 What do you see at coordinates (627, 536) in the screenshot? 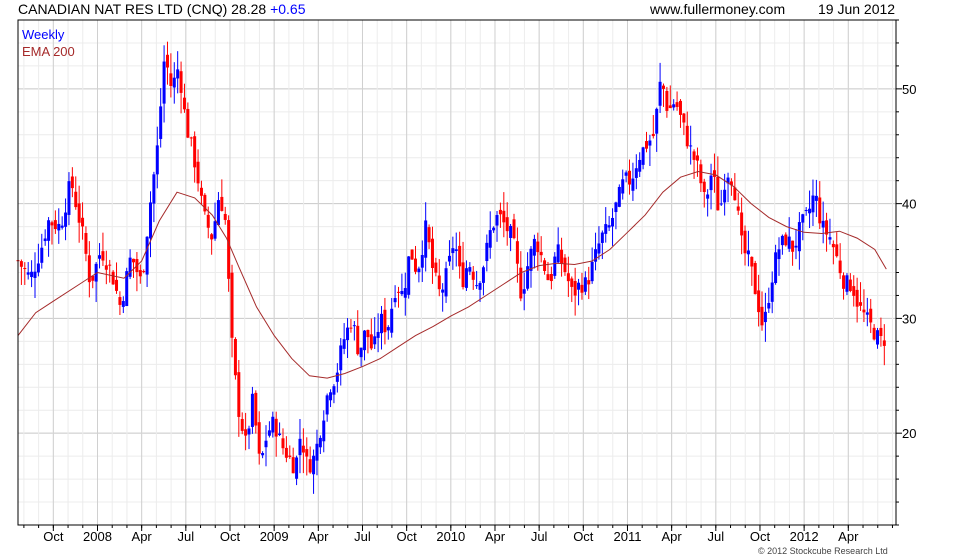
I see `x-tick-label: 2011` at bounding box center [627, 536].